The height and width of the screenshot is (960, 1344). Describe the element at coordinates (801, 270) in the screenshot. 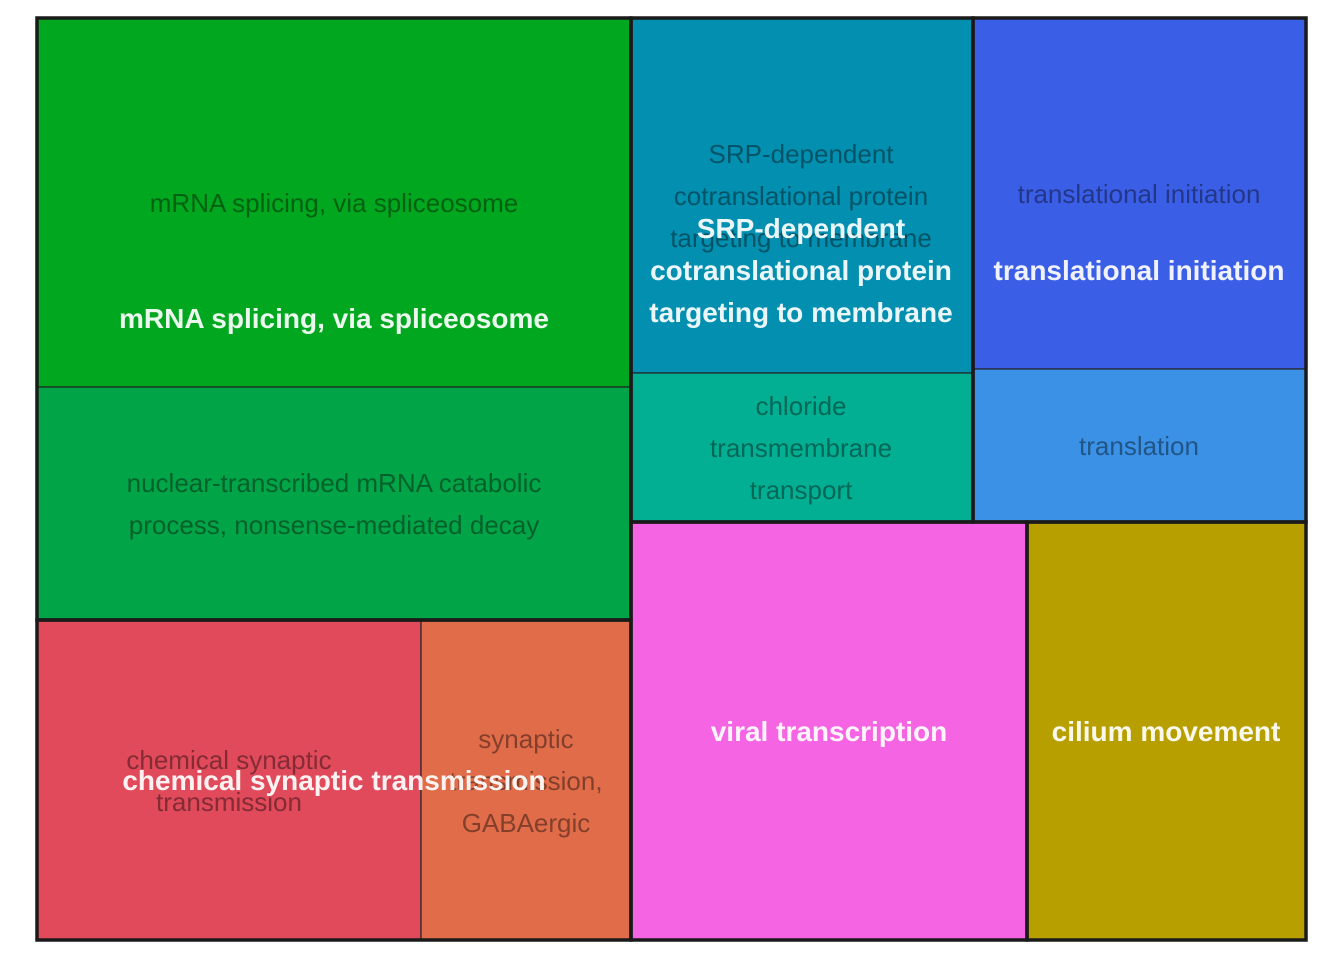

I see `group-label-srp-dependent-cotranslational-protein-targeting-to-membrane-line: cotranslational protein` at that location.